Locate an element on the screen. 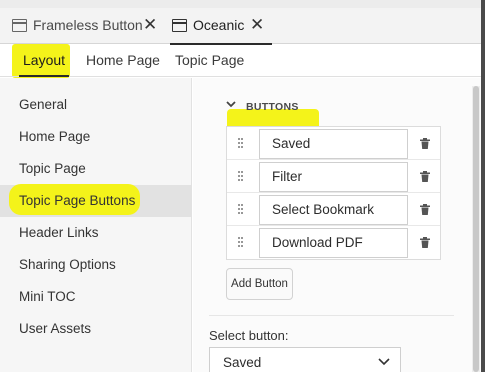  select-value: Saved is located at coordinates (242, 362).